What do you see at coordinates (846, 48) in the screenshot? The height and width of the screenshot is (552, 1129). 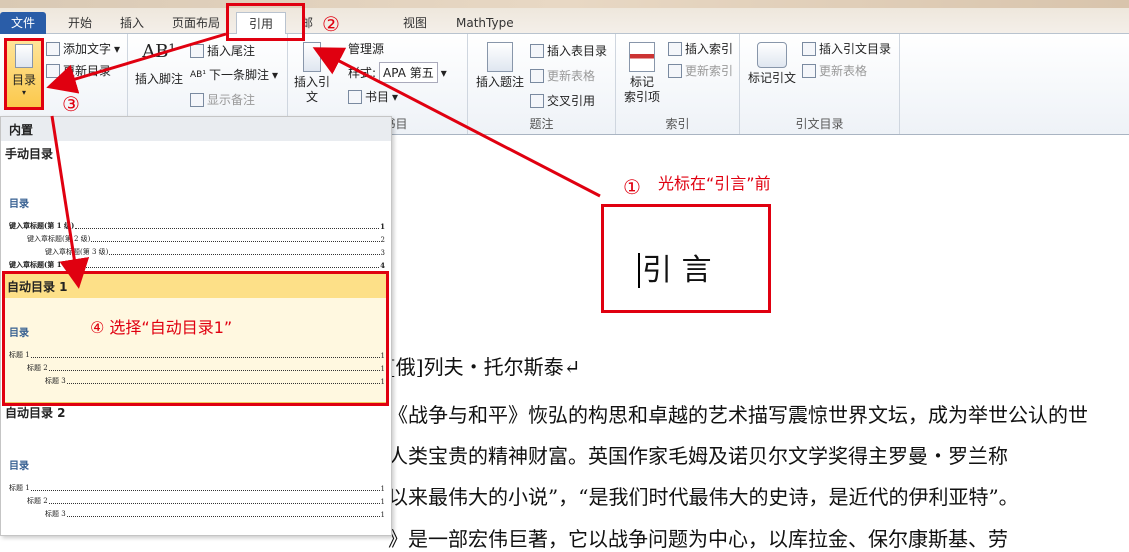 I see `insert-toa-button: 插入引文目录` at bounding box center [846, 48].